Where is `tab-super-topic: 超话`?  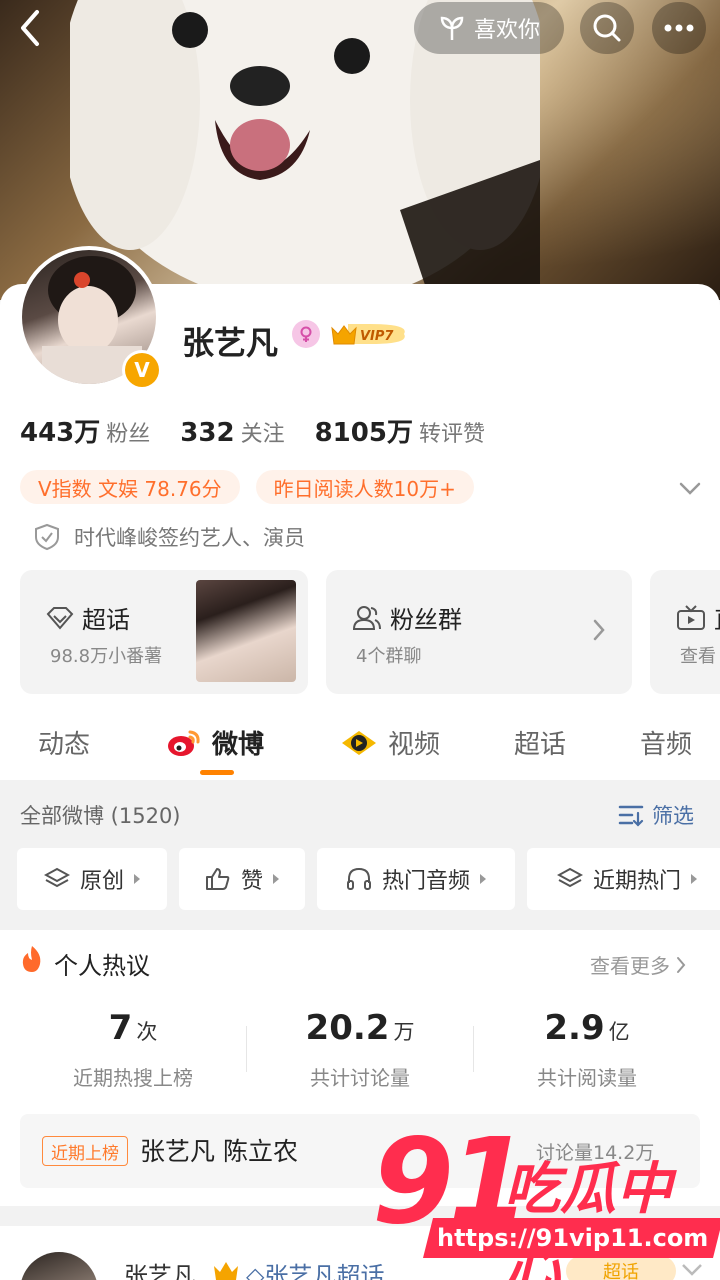 tab-super-topic: 超话 is located at coordinates (540, 742).